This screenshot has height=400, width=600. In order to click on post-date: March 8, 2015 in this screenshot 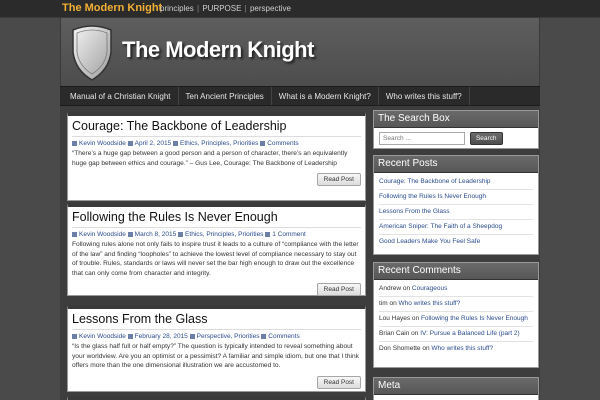, I will do `click(156, 234)`.